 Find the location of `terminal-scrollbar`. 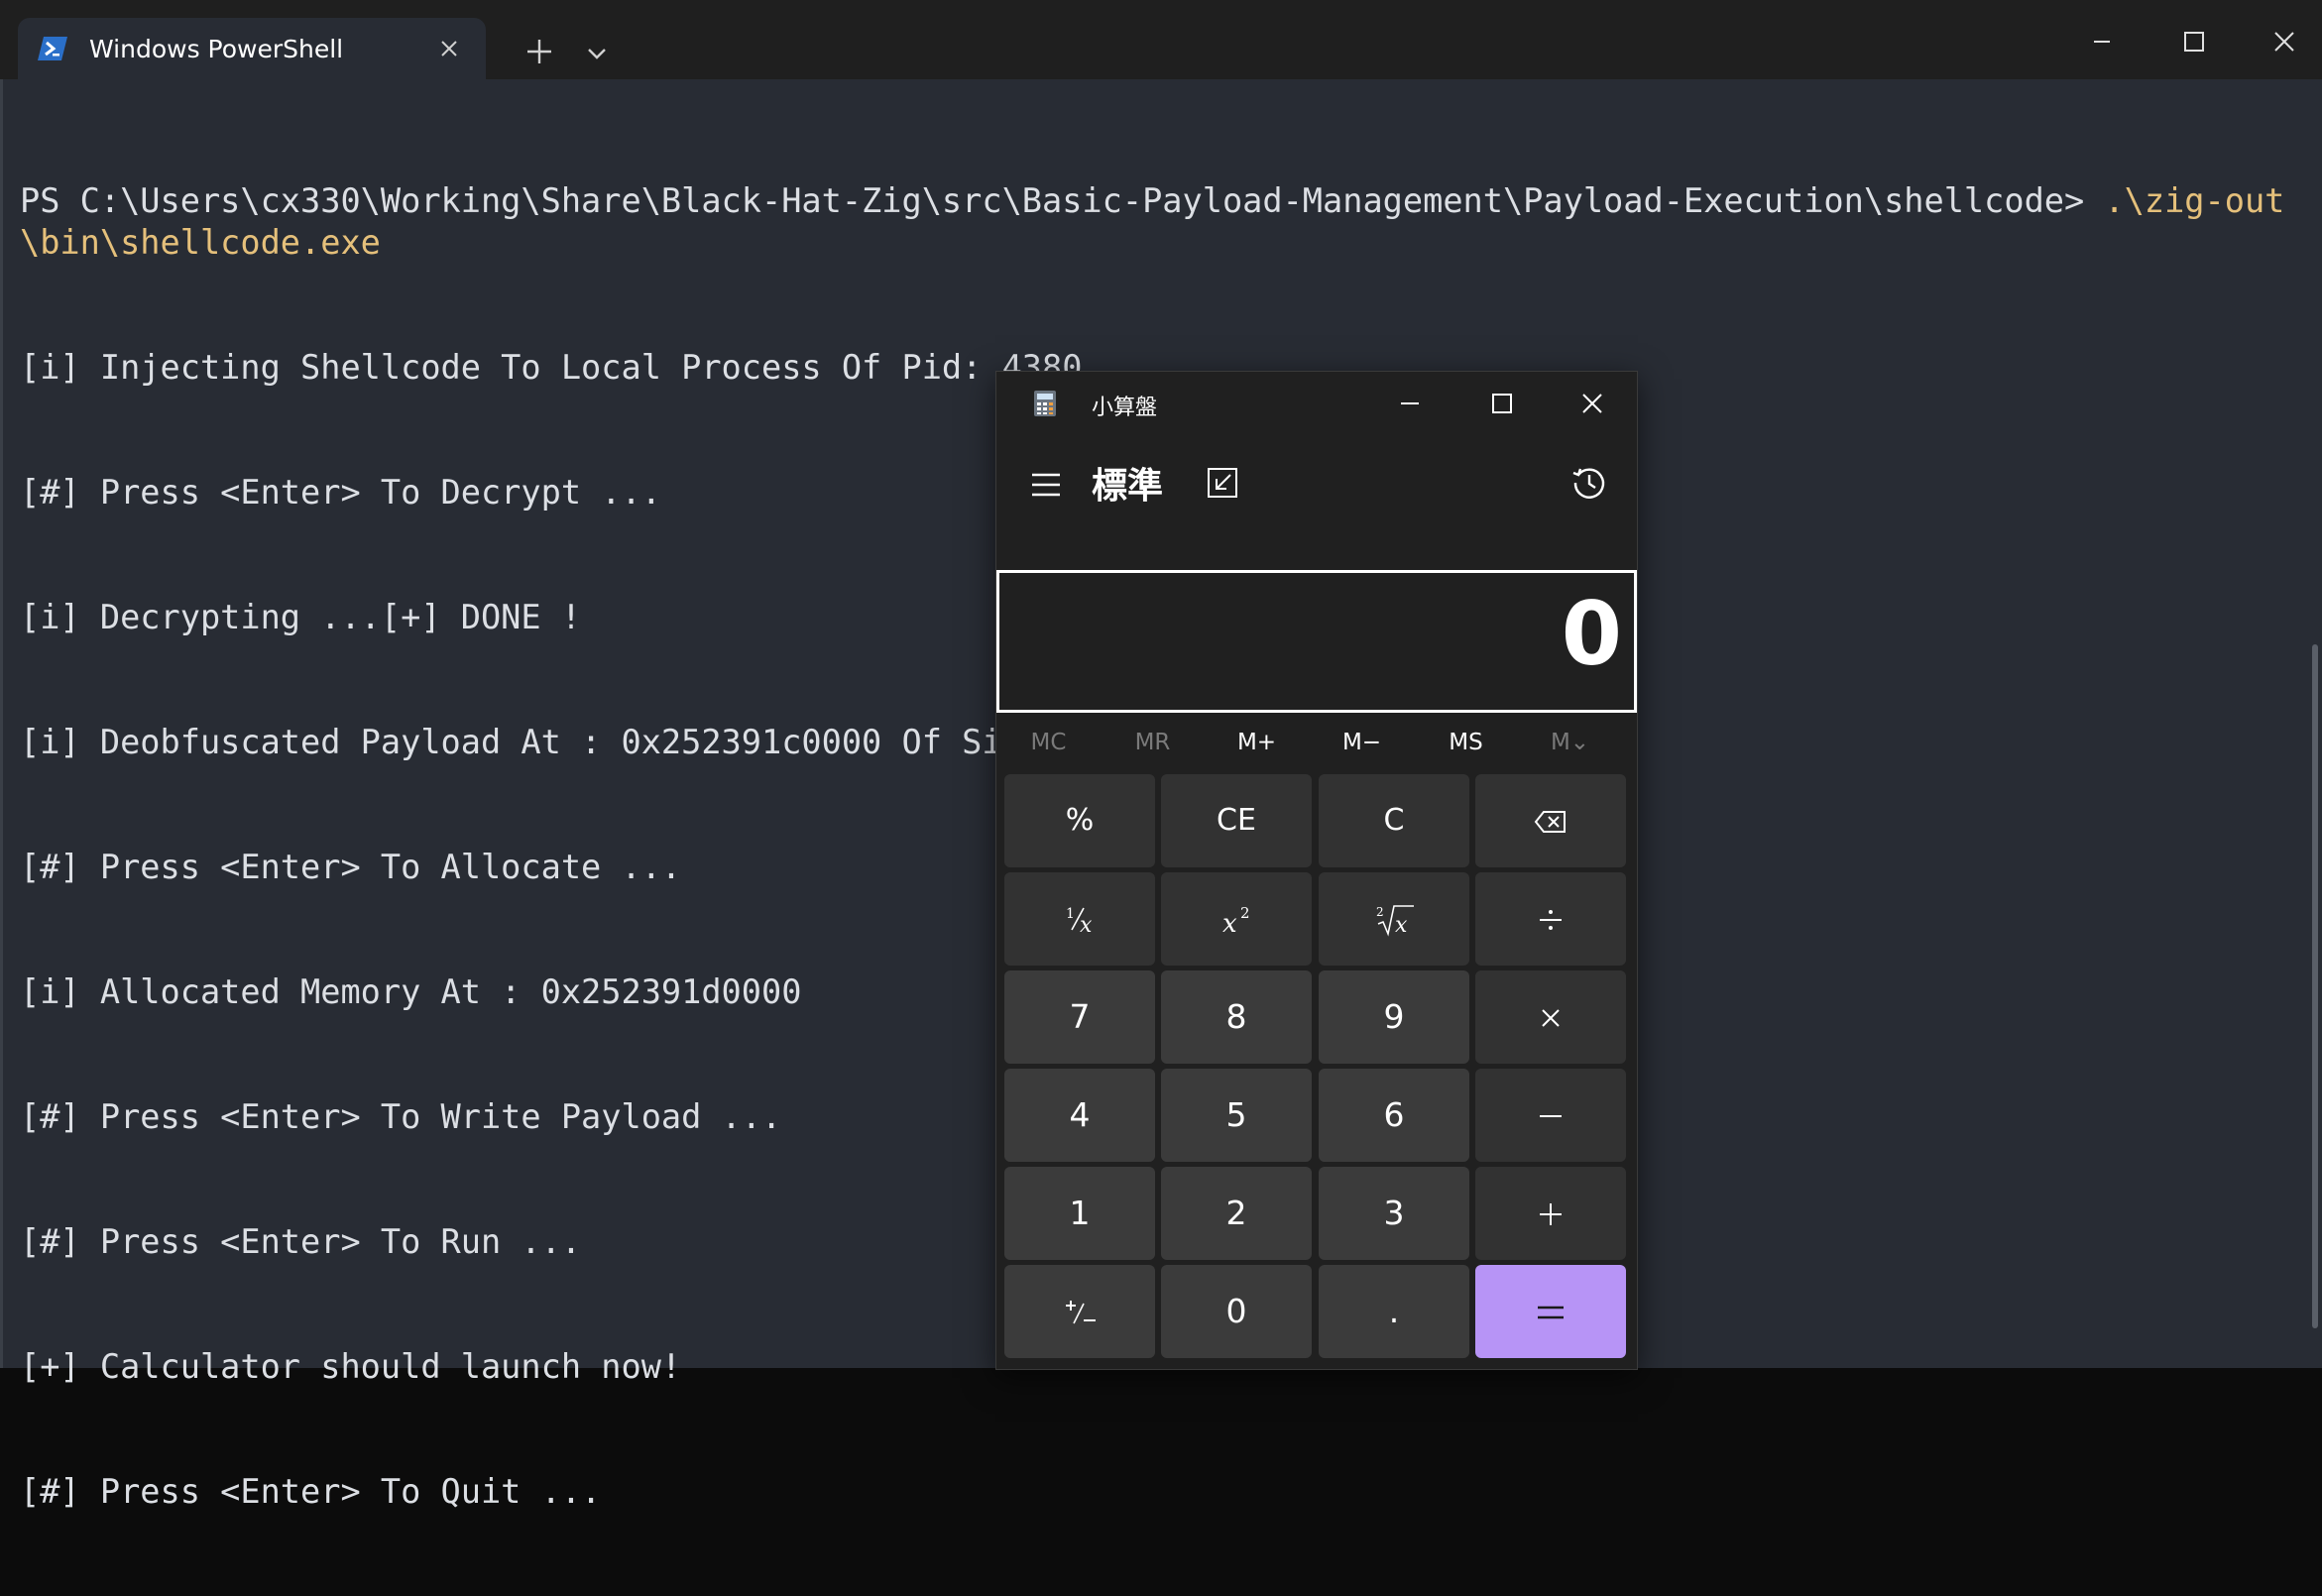

terminal-scrollbar is located at coordinates (2315, 986).